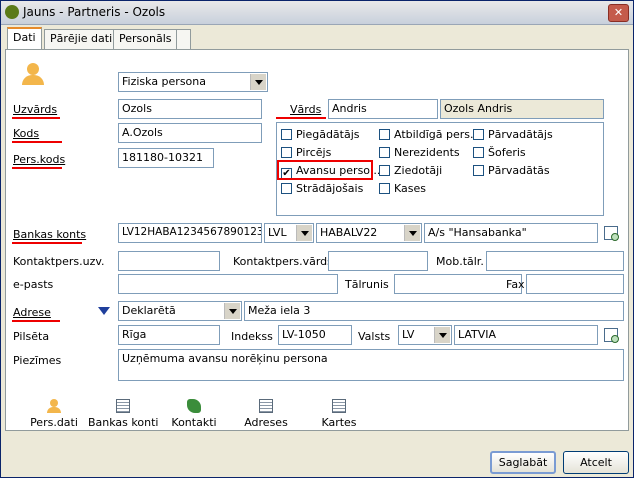  What do you see at coordinates (47, 243) in the screenshot?
I see `bankas-konts-highlight` at bounding box center [47, 243].